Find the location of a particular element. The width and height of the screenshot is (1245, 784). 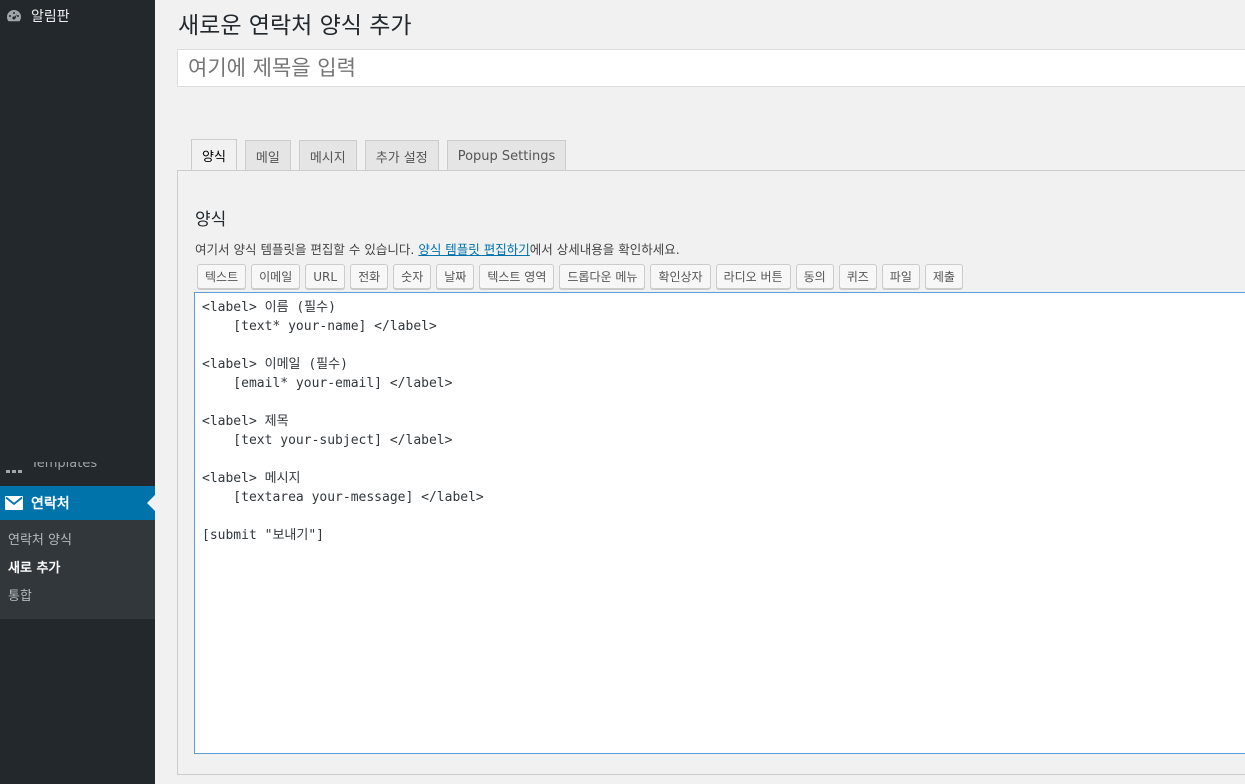

tab-form: 양식 is located at coordinates (214, 155).